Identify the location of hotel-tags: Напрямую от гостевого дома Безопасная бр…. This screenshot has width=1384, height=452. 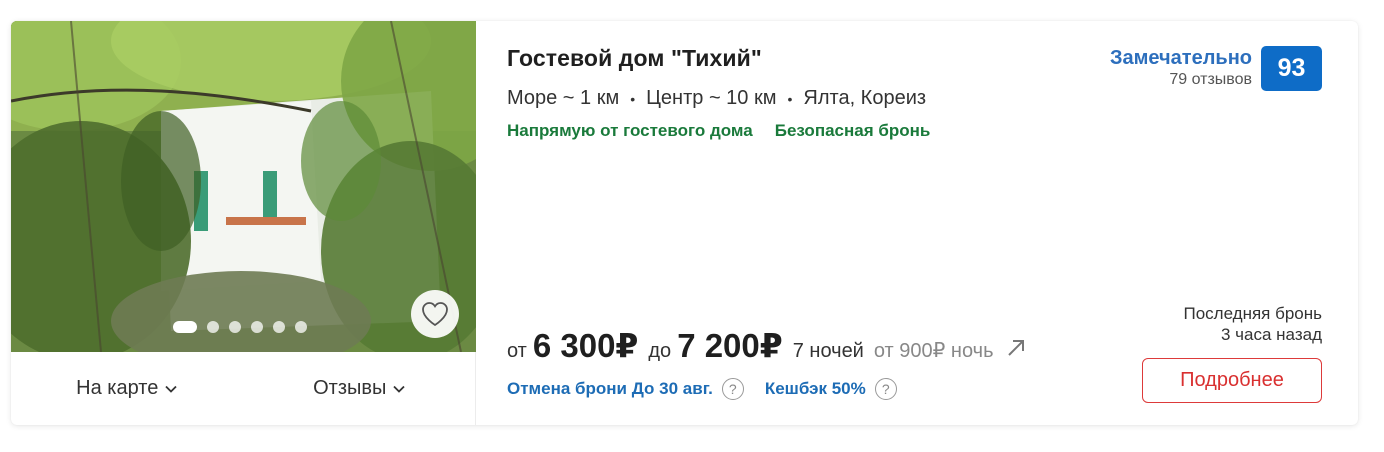
(718, 131).